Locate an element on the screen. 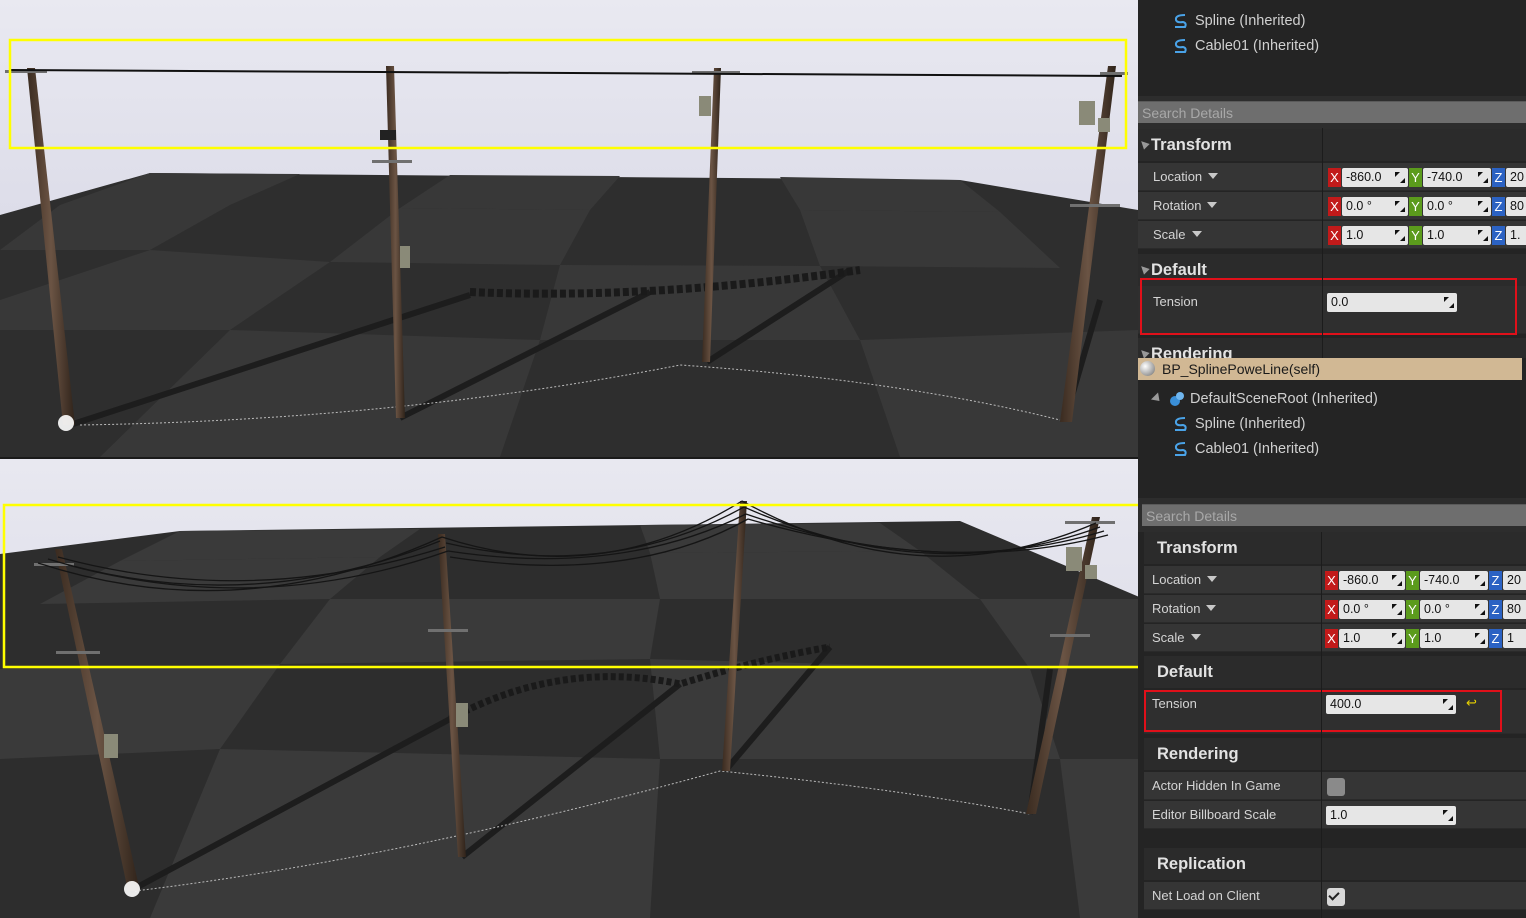 This screenshot has width=1526, height=918. self-label: BP_SplinePoweLine(self) is located at coordinates (1241, 369).